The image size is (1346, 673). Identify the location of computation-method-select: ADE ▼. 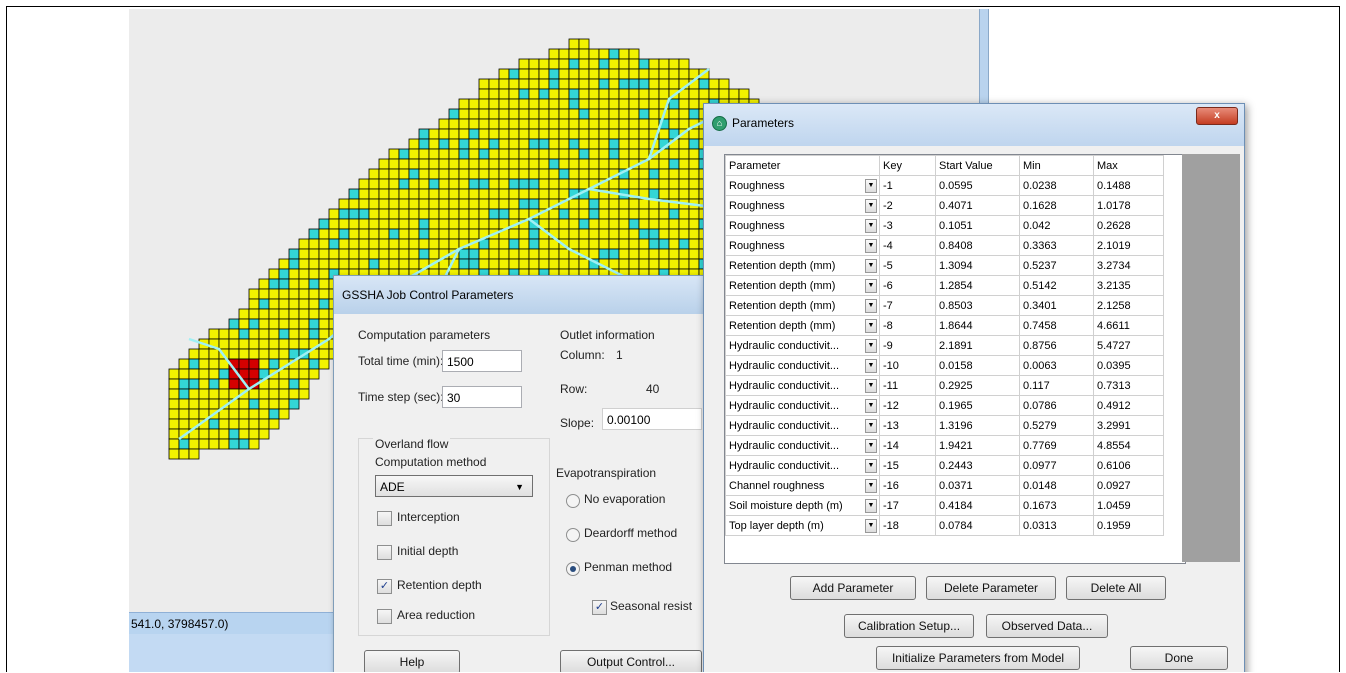
(454, 486).